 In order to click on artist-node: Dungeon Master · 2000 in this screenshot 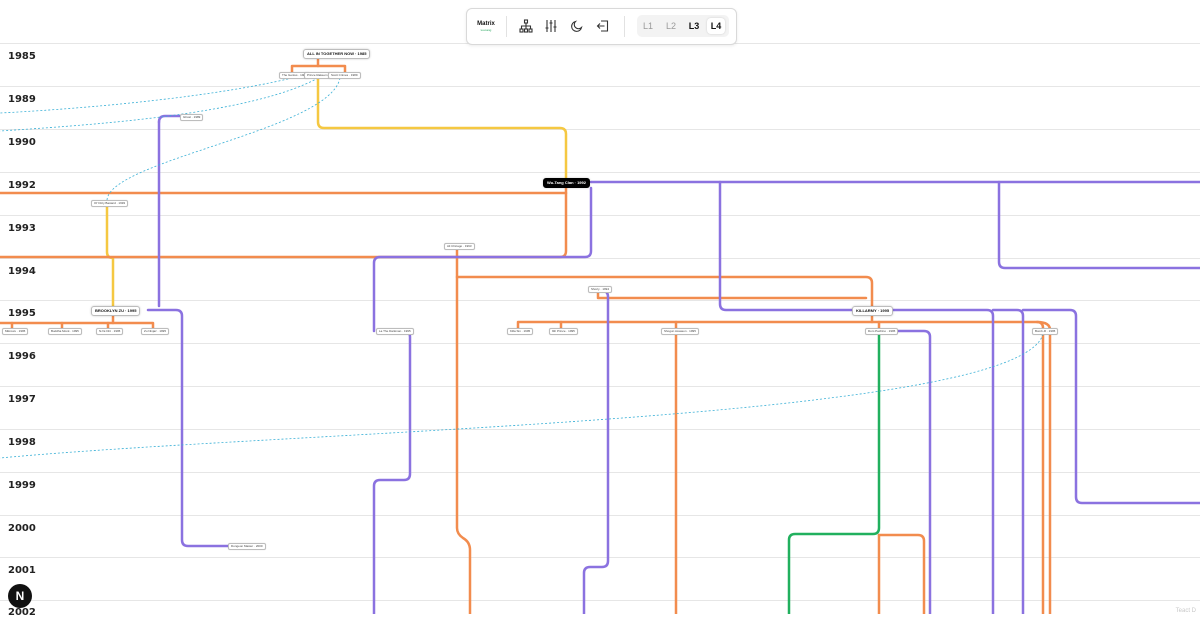, I will do `click(247, 546)`.